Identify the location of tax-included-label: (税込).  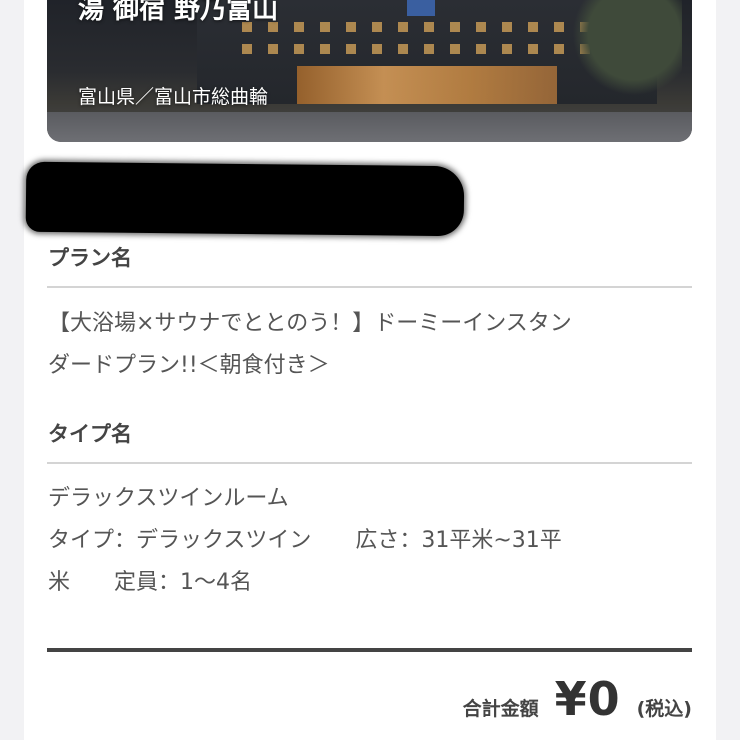
(664, 709).